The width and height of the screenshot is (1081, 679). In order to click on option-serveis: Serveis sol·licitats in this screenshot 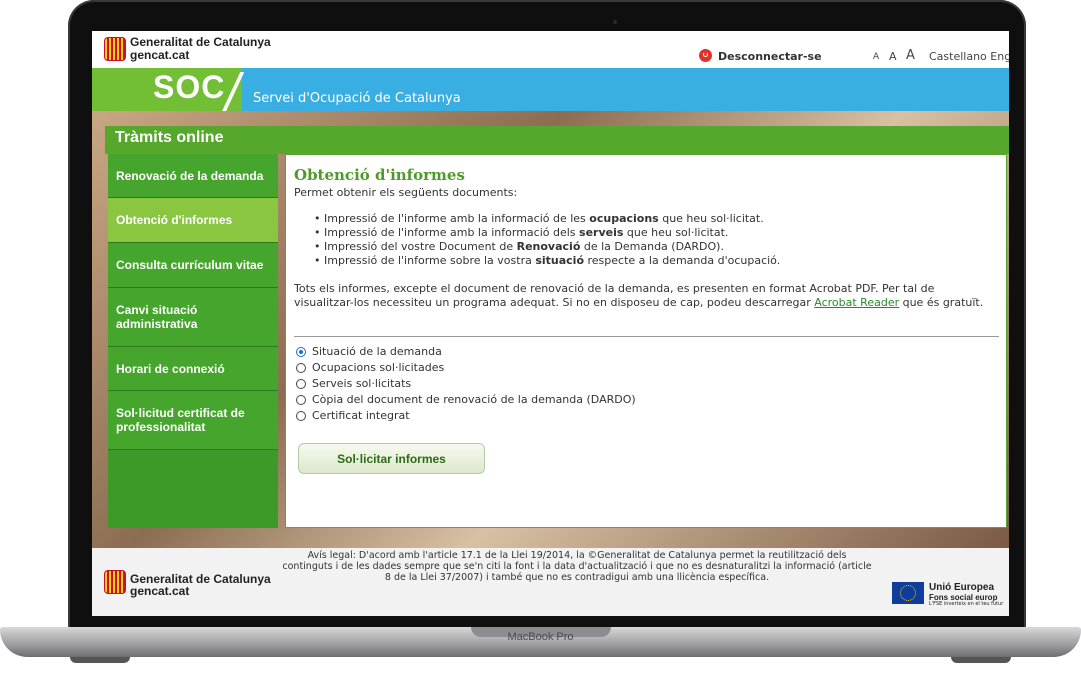, I will do `click(353, 383)`.